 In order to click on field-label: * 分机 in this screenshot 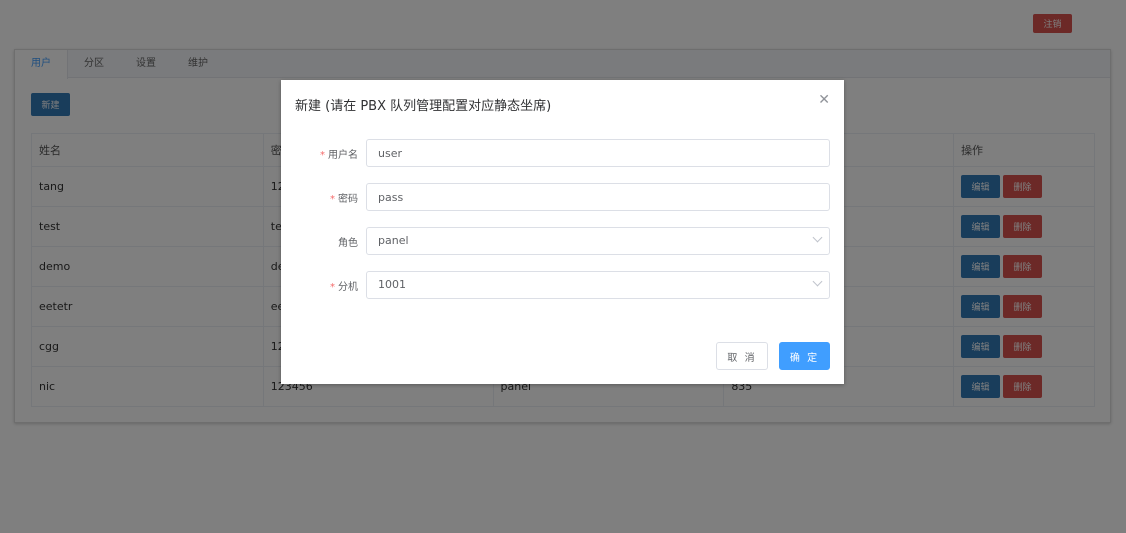, I will do `click(344, 285)`.